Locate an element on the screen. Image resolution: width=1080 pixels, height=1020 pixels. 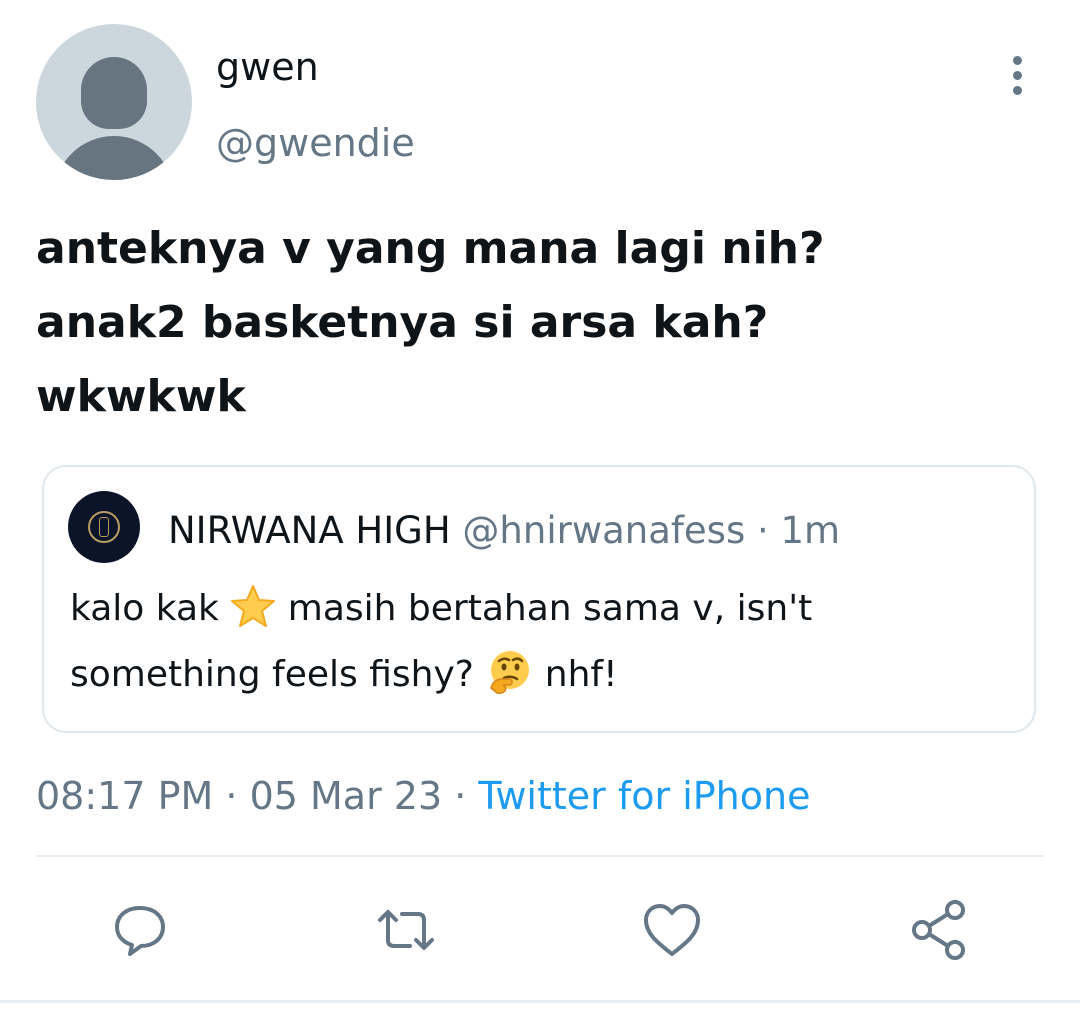
tweet-time: 08:17 PM is located at coordinates (124, 796).